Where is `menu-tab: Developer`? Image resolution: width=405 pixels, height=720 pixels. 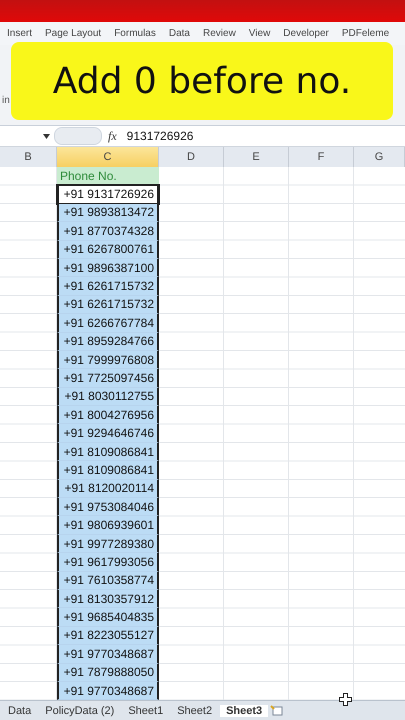
menu-tab: Developer is located at coordinates (306, 33).